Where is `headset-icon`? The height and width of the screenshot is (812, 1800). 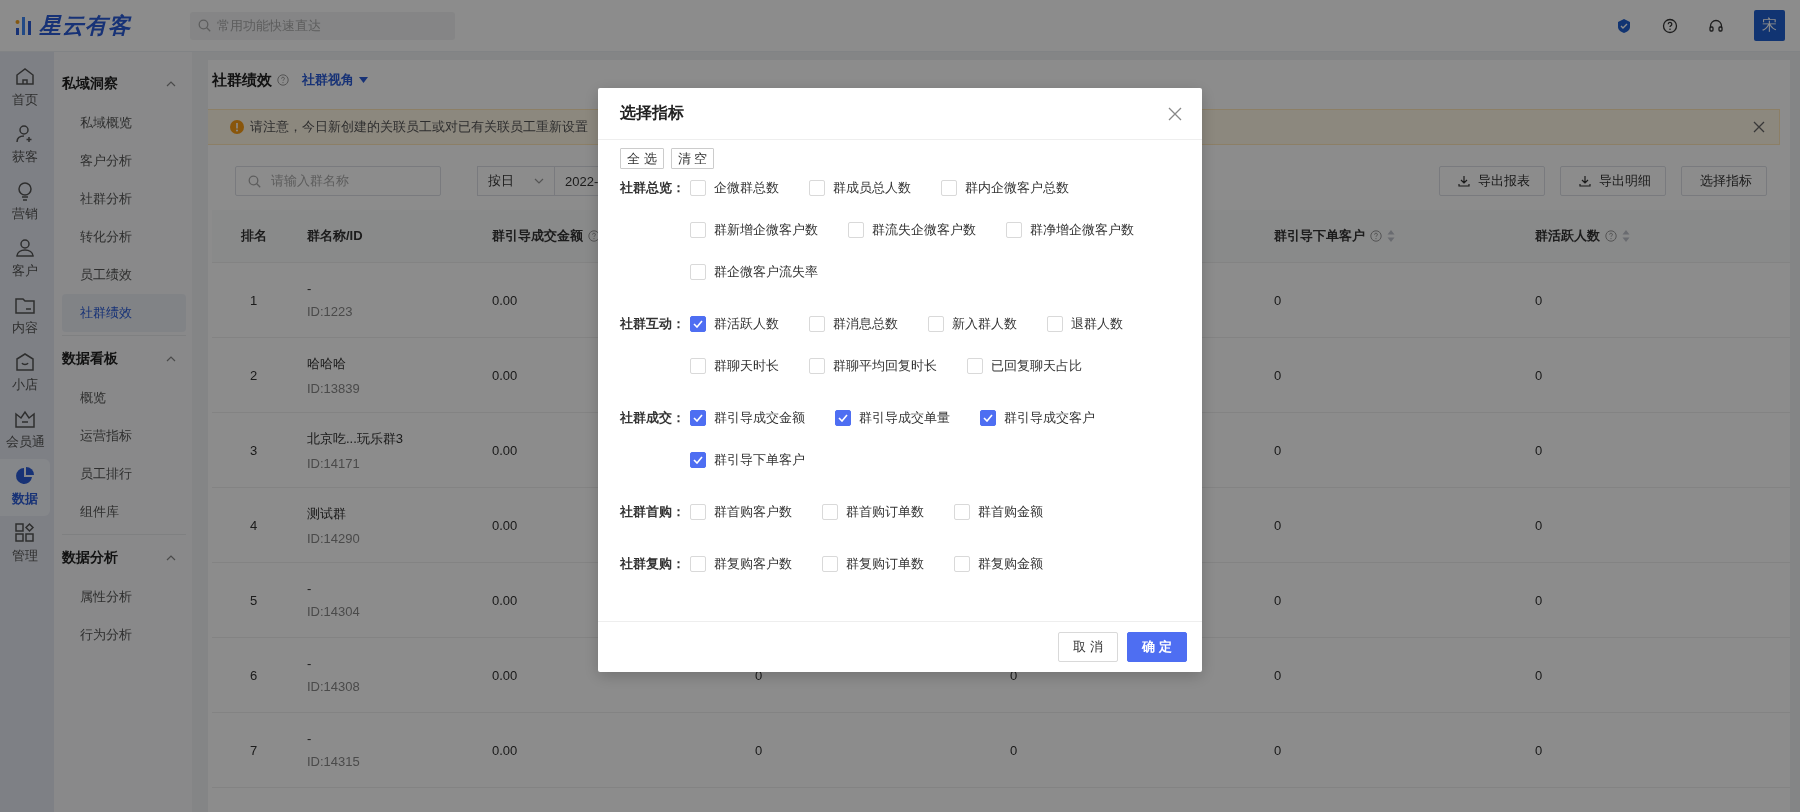
headset-icon is located at coordinates (1716, 25).